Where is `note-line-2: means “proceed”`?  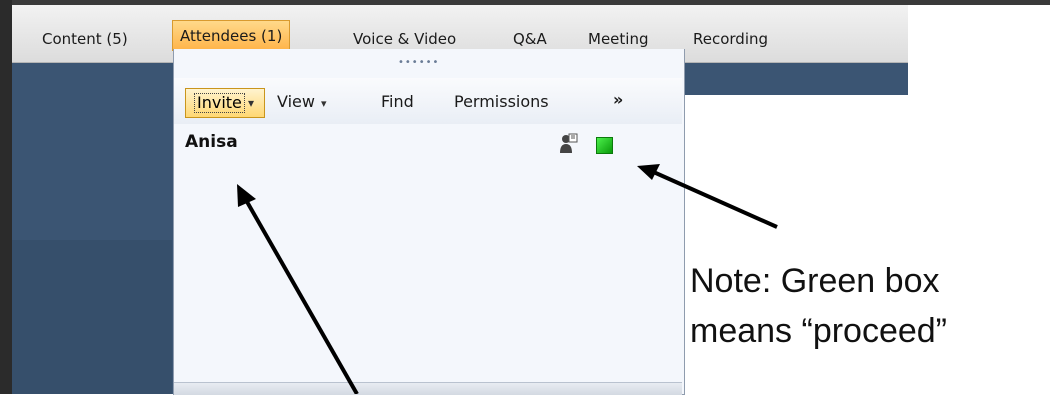 note-line-2: means “proceed” is located at coordinates (819, 331).